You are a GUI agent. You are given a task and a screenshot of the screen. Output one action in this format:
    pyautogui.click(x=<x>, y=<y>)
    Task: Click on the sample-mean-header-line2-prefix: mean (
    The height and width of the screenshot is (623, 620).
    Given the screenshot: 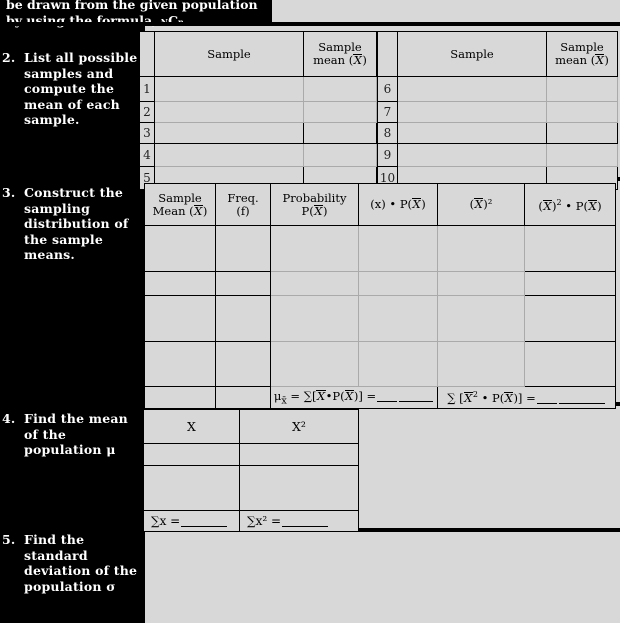 What is the action you would take?
    pyautogui.click(x=575, y=60)
    